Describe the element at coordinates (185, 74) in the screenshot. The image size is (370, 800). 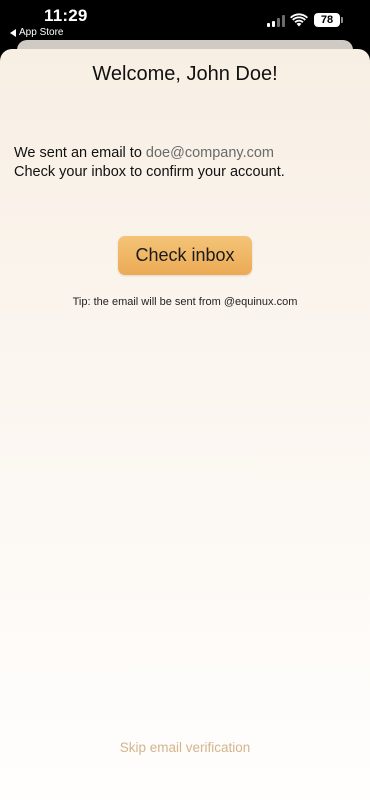
I see `page-title: Welcome, John Doe!` at that location.